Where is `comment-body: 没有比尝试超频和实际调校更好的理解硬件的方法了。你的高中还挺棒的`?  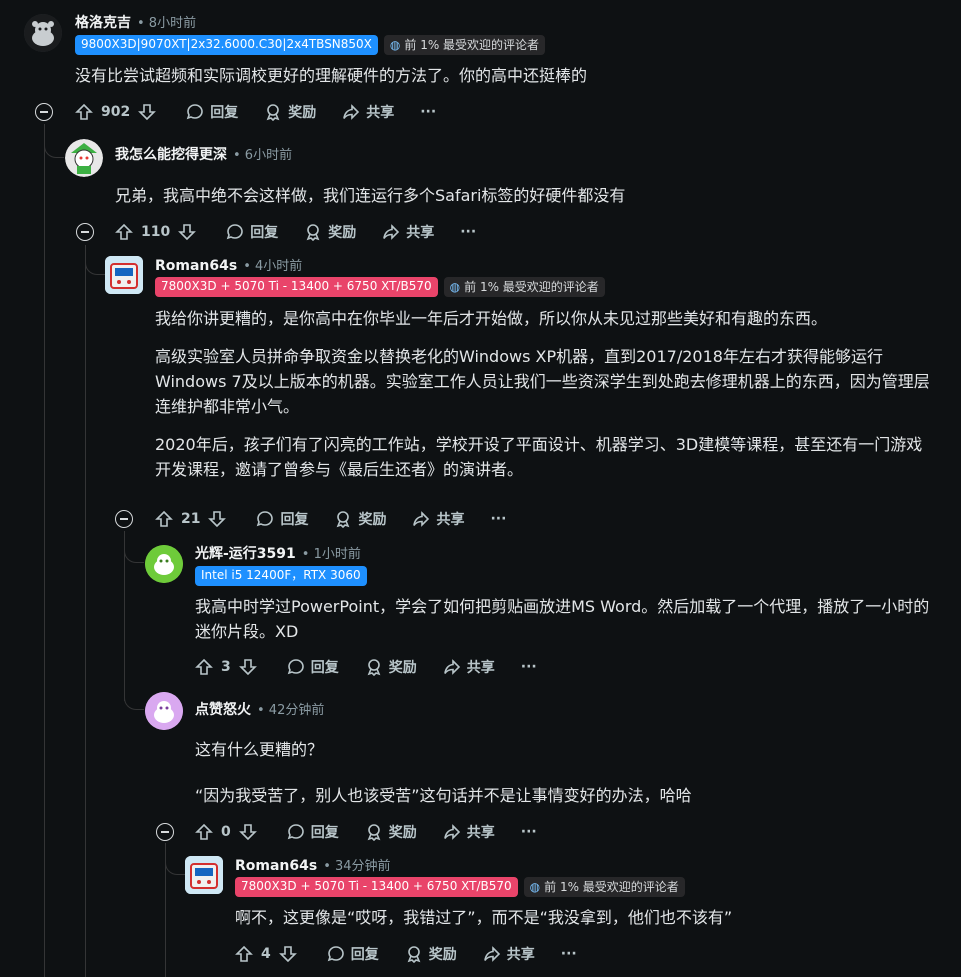 comment-body: 没有比尝试超频和实际调校更好的理解硬件的方法了。你的高中还挺棒的 is located at coordinates (505, 75).